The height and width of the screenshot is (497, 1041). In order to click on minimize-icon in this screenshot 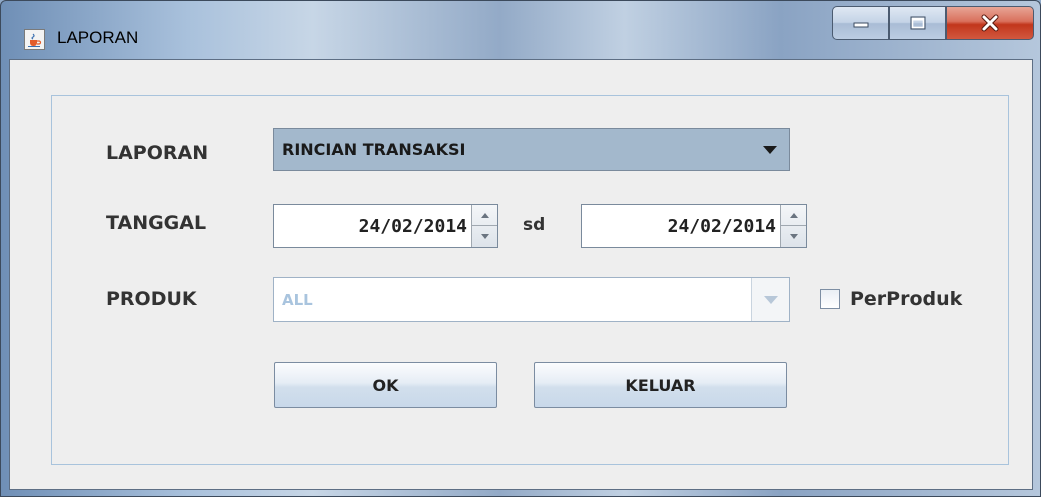, I will do `click(860, 25)`.